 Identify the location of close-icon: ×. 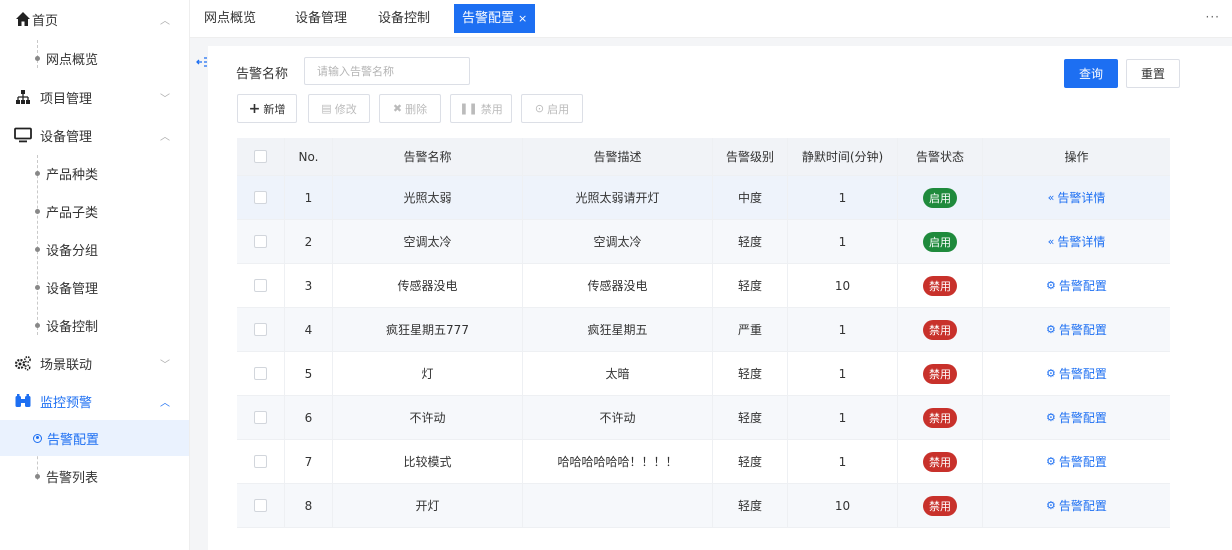
(522, 18).